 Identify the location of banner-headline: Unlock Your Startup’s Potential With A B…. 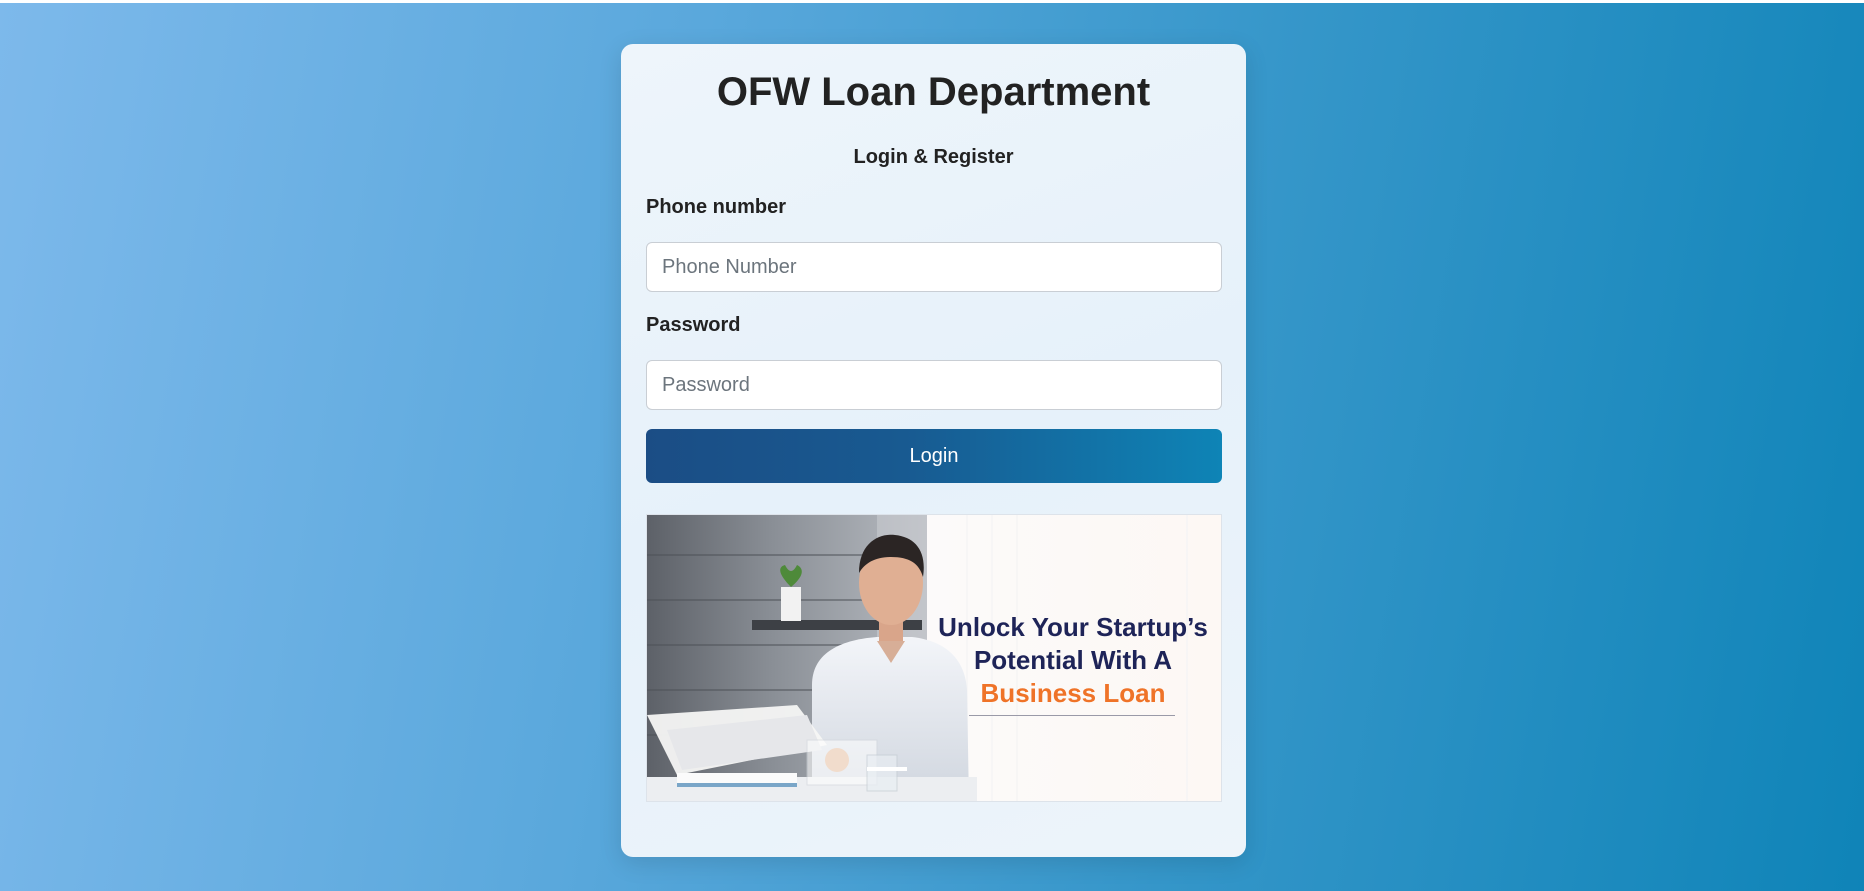
(1072, 660).